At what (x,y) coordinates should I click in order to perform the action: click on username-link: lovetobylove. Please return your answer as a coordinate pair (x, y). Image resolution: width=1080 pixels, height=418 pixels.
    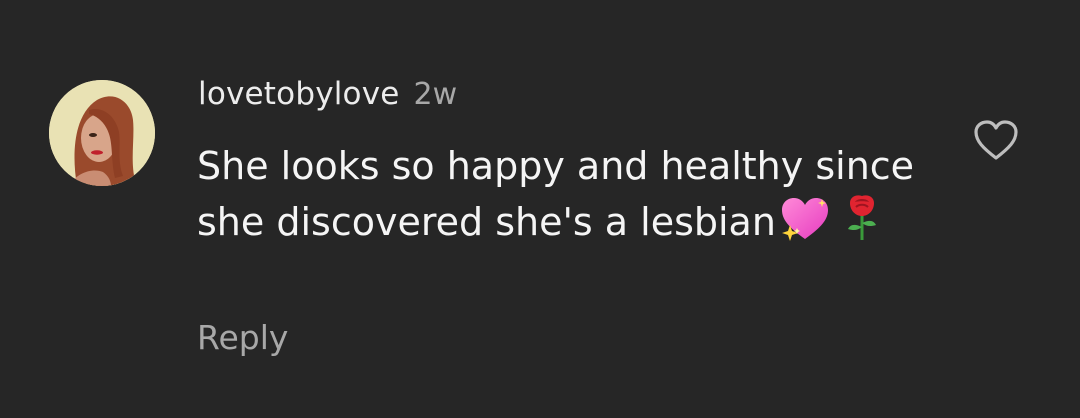
    Looking at the image, I should click on (299, 94).